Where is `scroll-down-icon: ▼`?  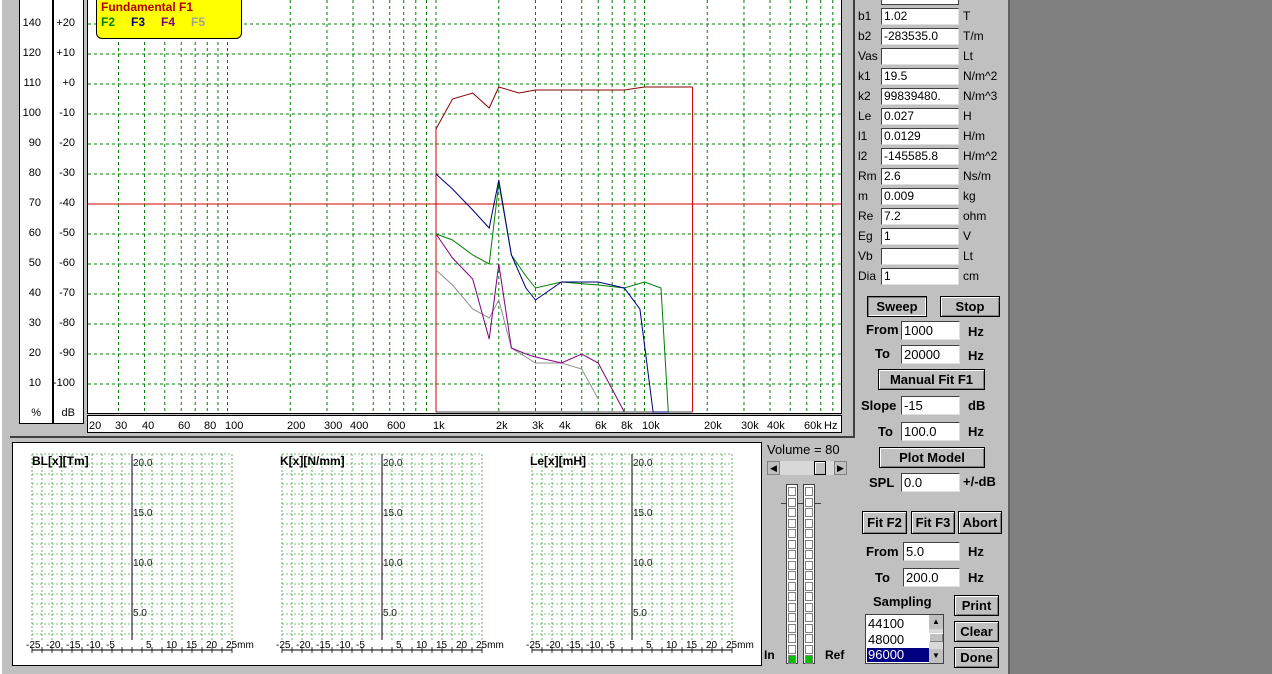
scroll-down-icon: ▼ is located at coordinates (936, 656).